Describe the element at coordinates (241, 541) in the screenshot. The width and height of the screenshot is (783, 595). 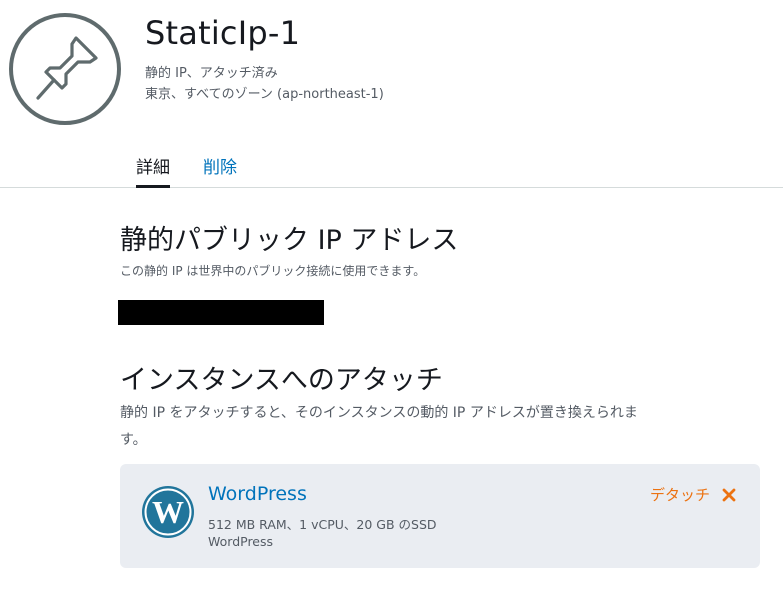
I see `instance-blueprint: WordPress` at that location.